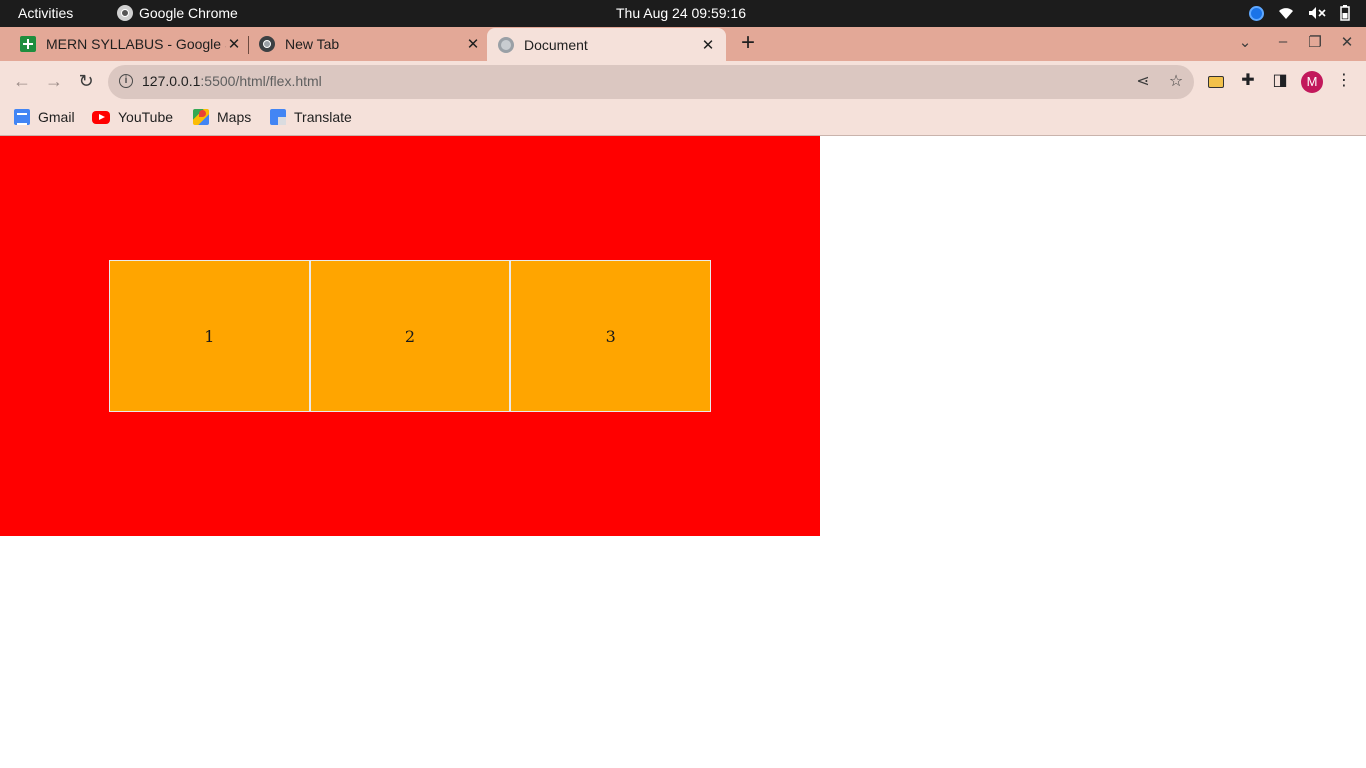 The height and width of the screenshot is (768, 1366). Describe the element at coordinates (1216, 82) in the screenshot. I see `extension-folder-icon` at that location.